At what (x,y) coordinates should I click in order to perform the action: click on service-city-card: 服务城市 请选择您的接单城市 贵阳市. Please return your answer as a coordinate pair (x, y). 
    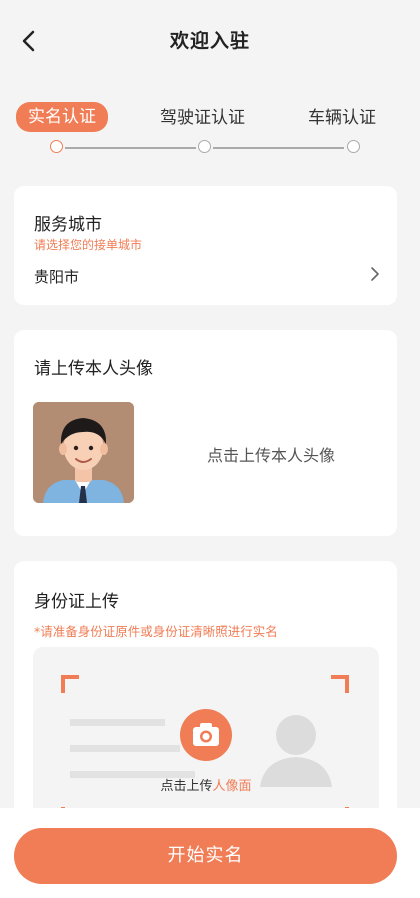
    Looking at the image, I should click on (205, 245).